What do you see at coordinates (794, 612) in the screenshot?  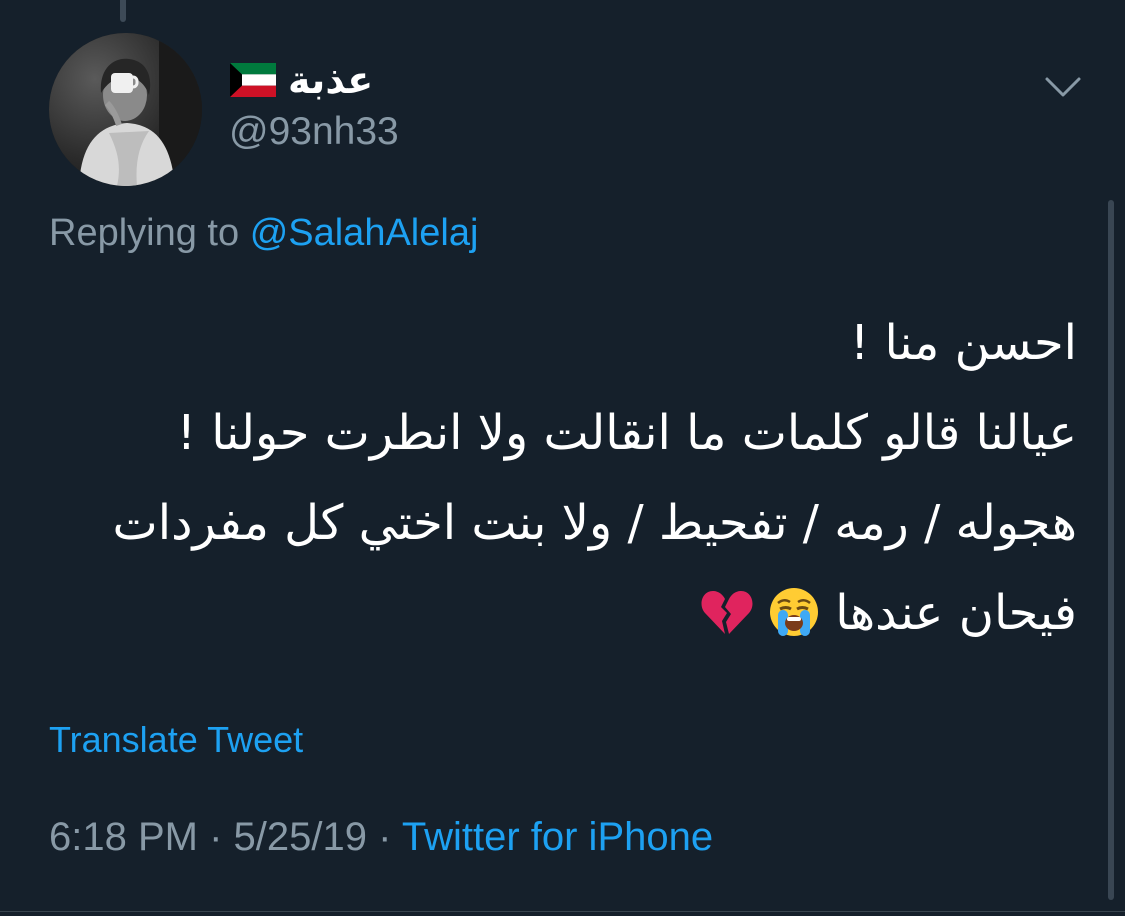 I see `crying-face-icon` at bounding box center [794, 612].